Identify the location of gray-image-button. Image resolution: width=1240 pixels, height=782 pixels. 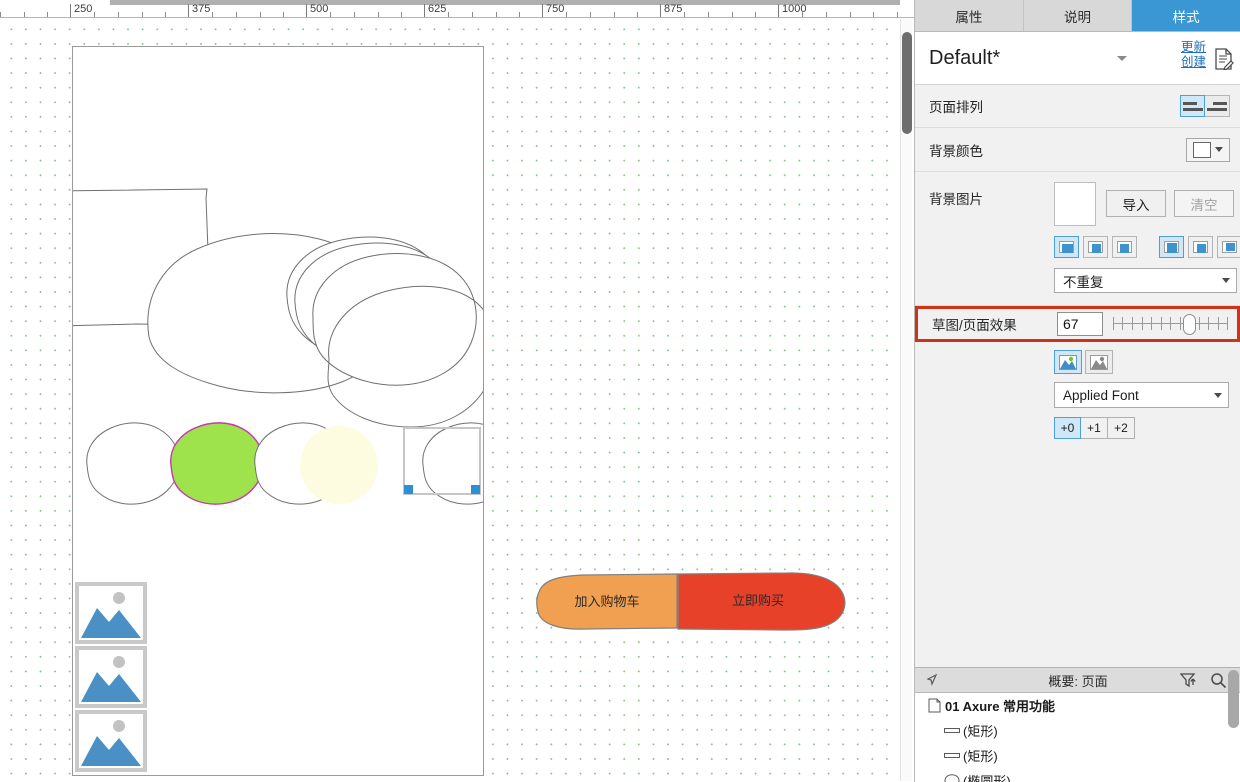
(1099, 362).